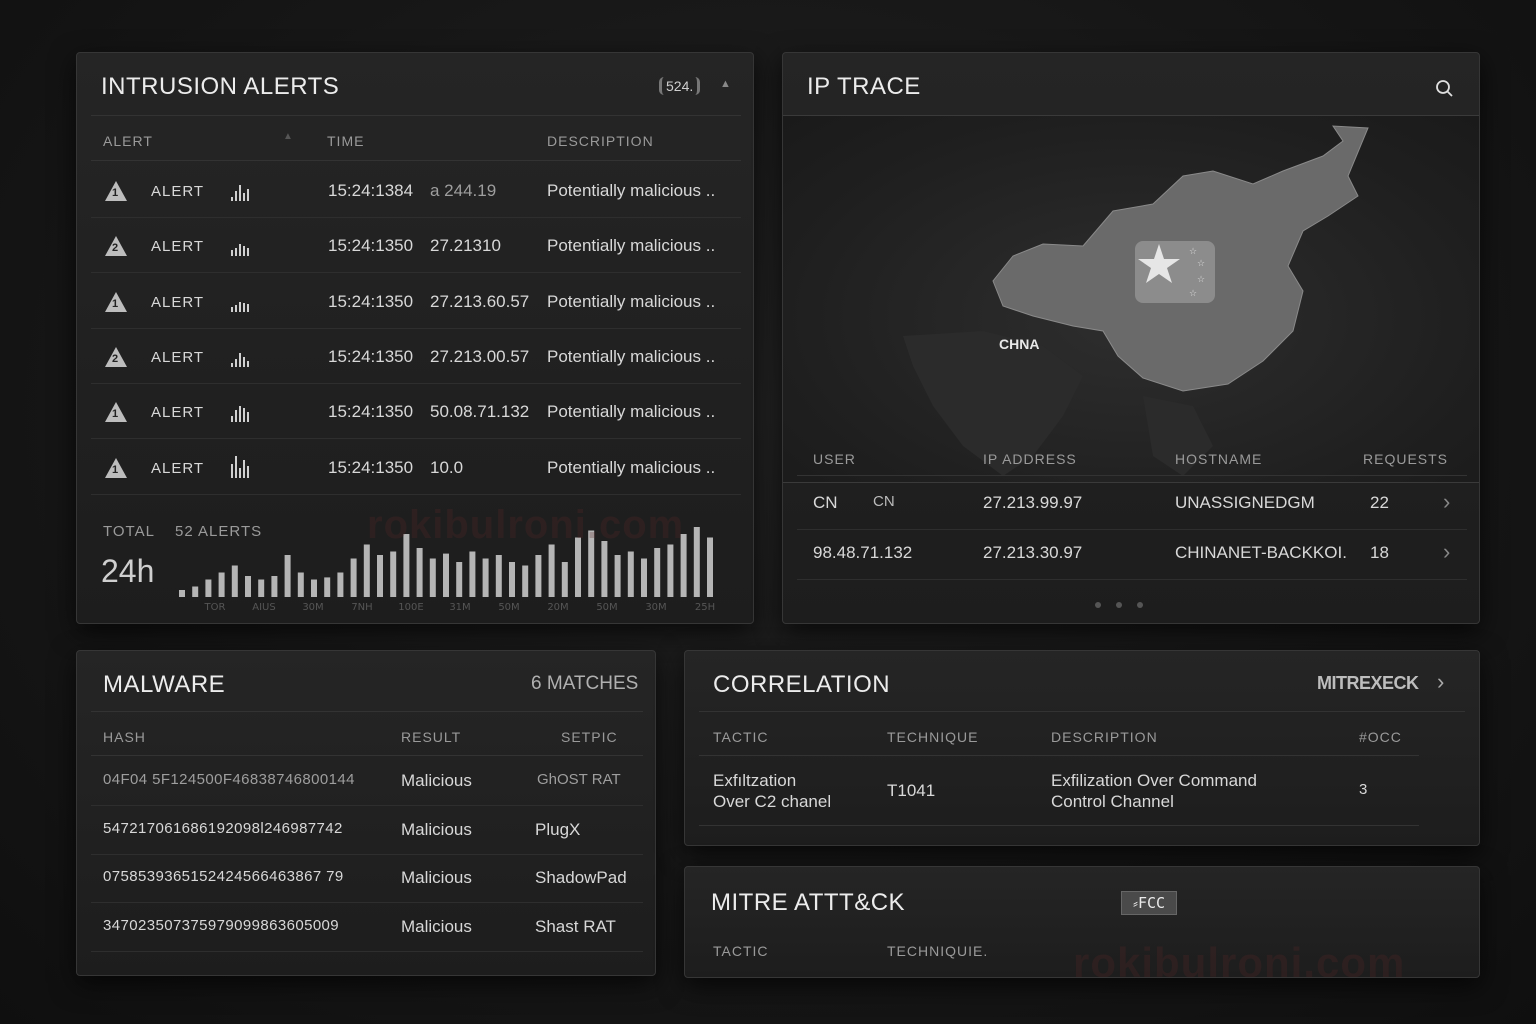  Describe the element at coordinates (480, 356) in the screenshot. I see `alert-ip: 27.213.00.57` at that location.